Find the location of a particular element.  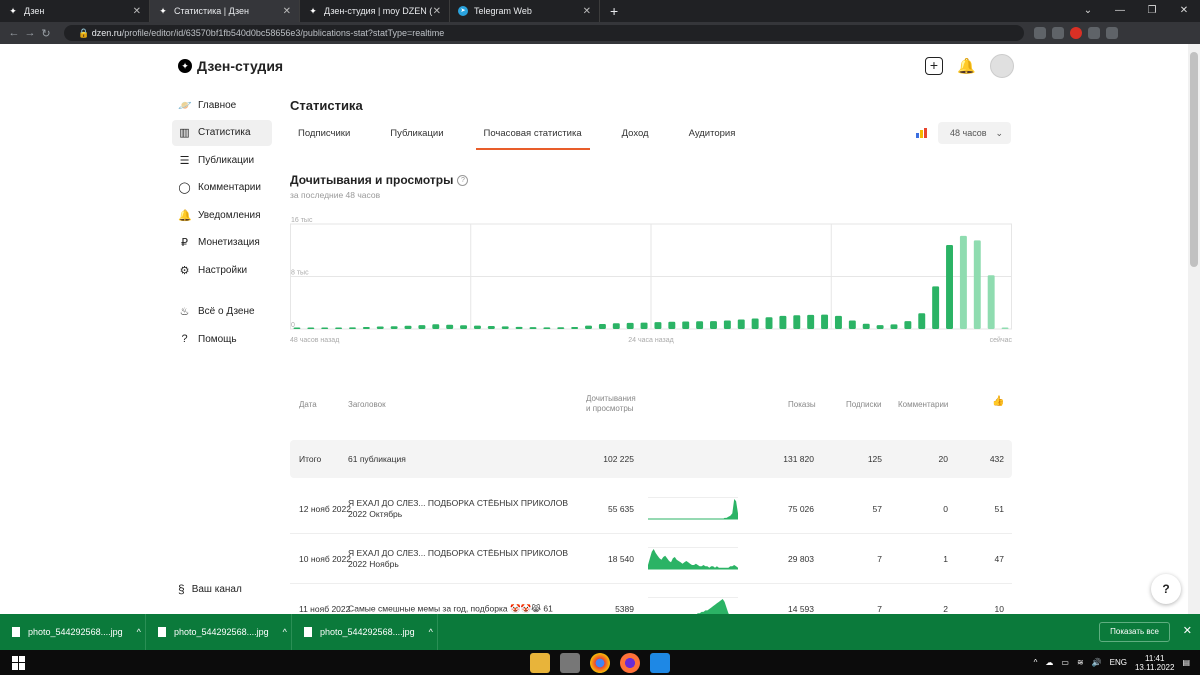

thumb-up-icon: 👍 is located at coordinates (998, 401).